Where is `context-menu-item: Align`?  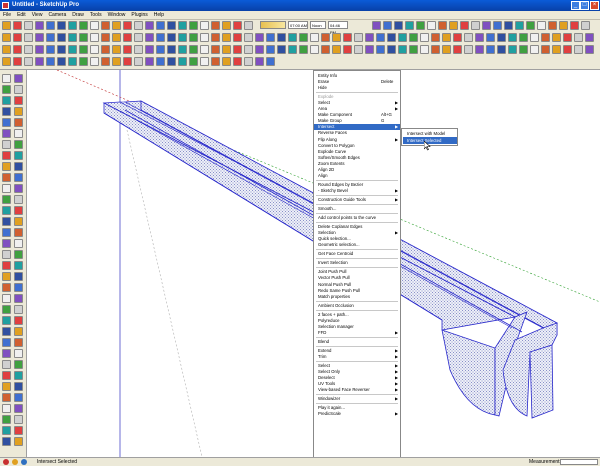 context-menu-item: Align is located at coordinates (357, 176).